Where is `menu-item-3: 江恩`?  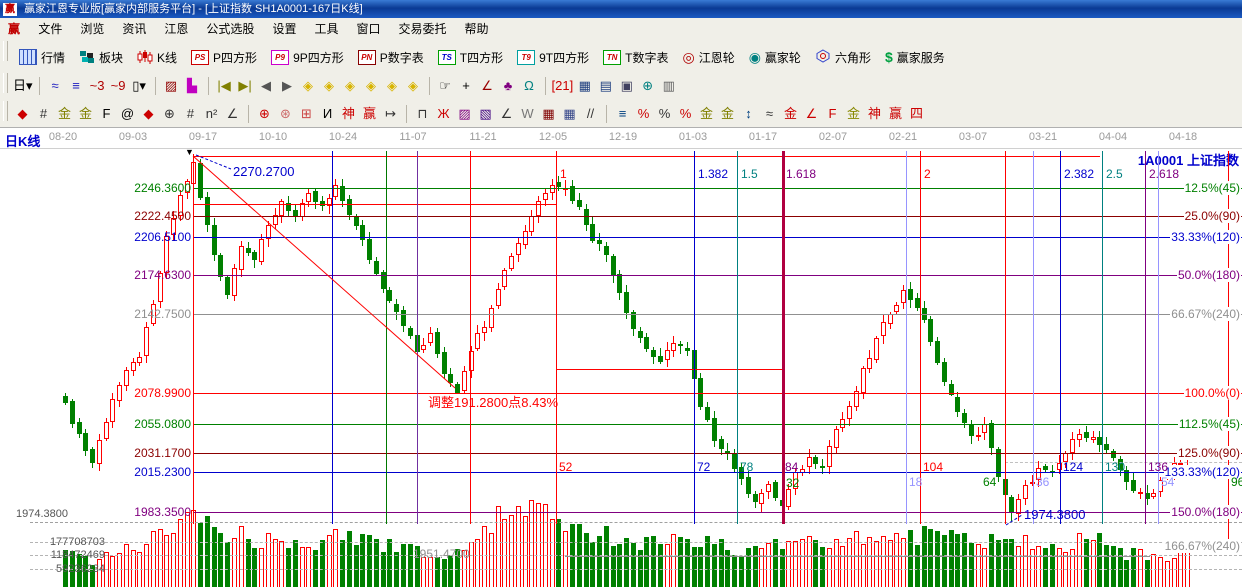
menu-item-3: 江恩 is located at coordinates (176, 29).